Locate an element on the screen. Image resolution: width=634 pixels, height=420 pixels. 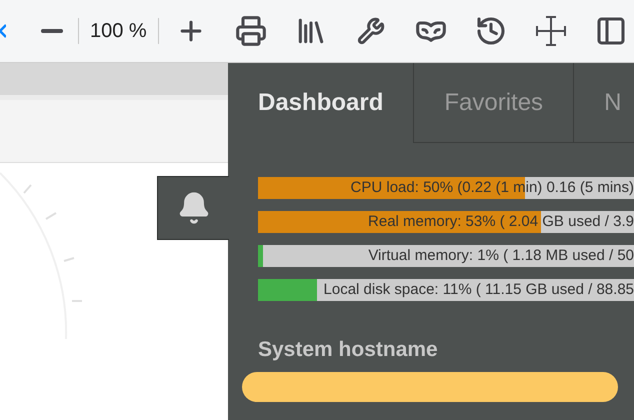
printer-icon is located at coordinates (250, 31).